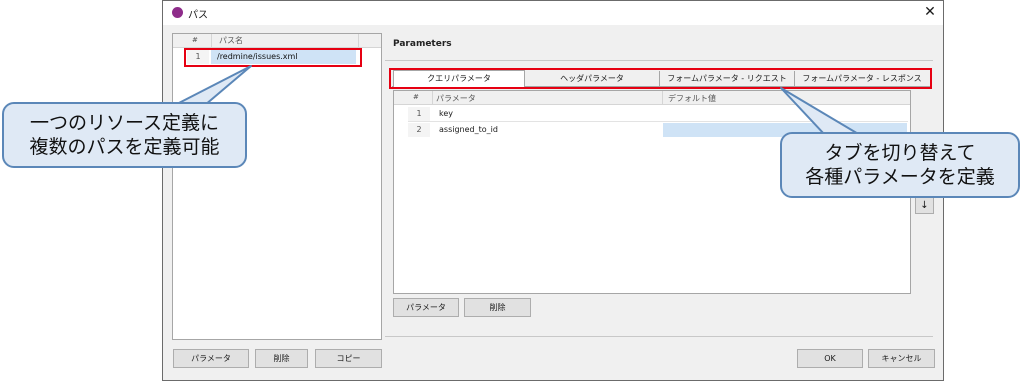 This screenshot has height=382, width=1024. I want to click on callout-right-line1: タブを切り替えて, so click(900, 153).